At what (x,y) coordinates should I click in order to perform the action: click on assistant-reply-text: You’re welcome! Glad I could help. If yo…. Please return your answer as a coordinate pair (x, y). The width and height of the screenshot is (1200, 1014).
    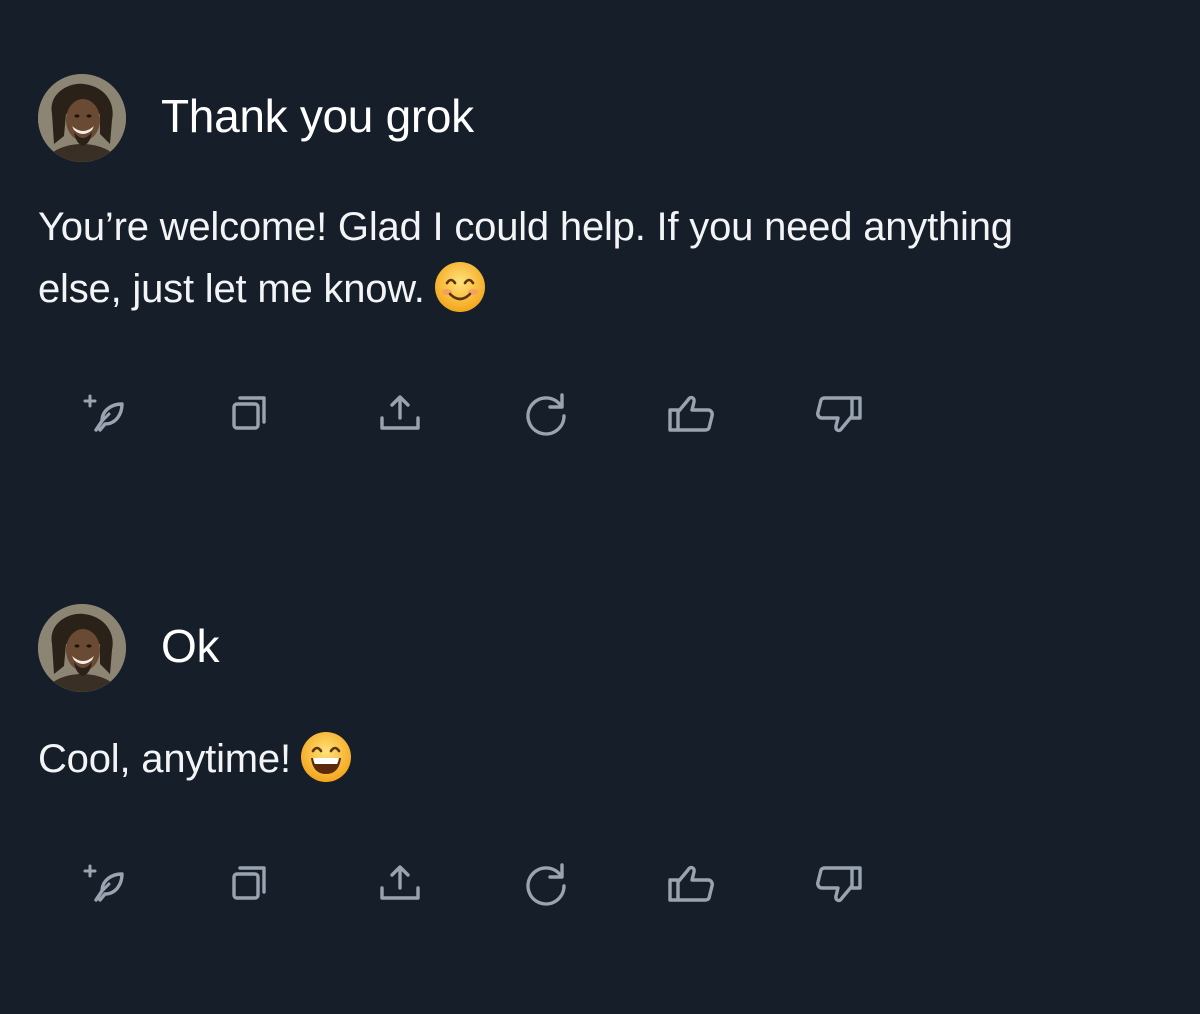
    Looking at the image, I should click on (525, 258).